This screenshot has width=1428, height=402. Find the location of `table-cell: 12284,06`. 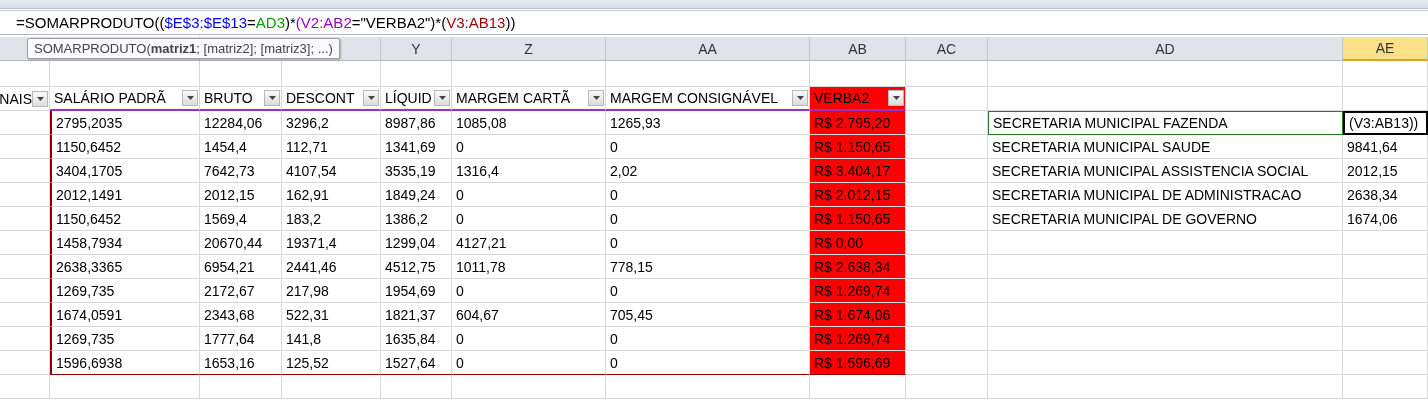

table-cell: 12284,06 is located at coordinates (233, 122).